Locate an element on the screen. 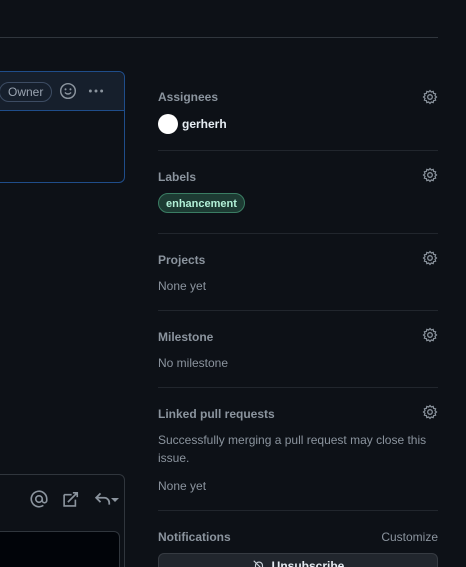  labels-title: Labels is located at coordinates (177, 177).